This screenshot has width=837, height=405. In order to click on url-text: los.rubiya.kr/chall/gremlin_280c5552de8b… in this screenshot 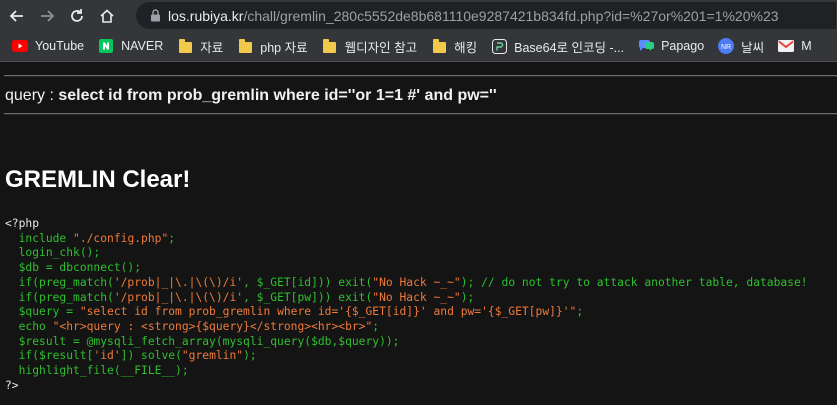, I will do `click(473, 16)`.